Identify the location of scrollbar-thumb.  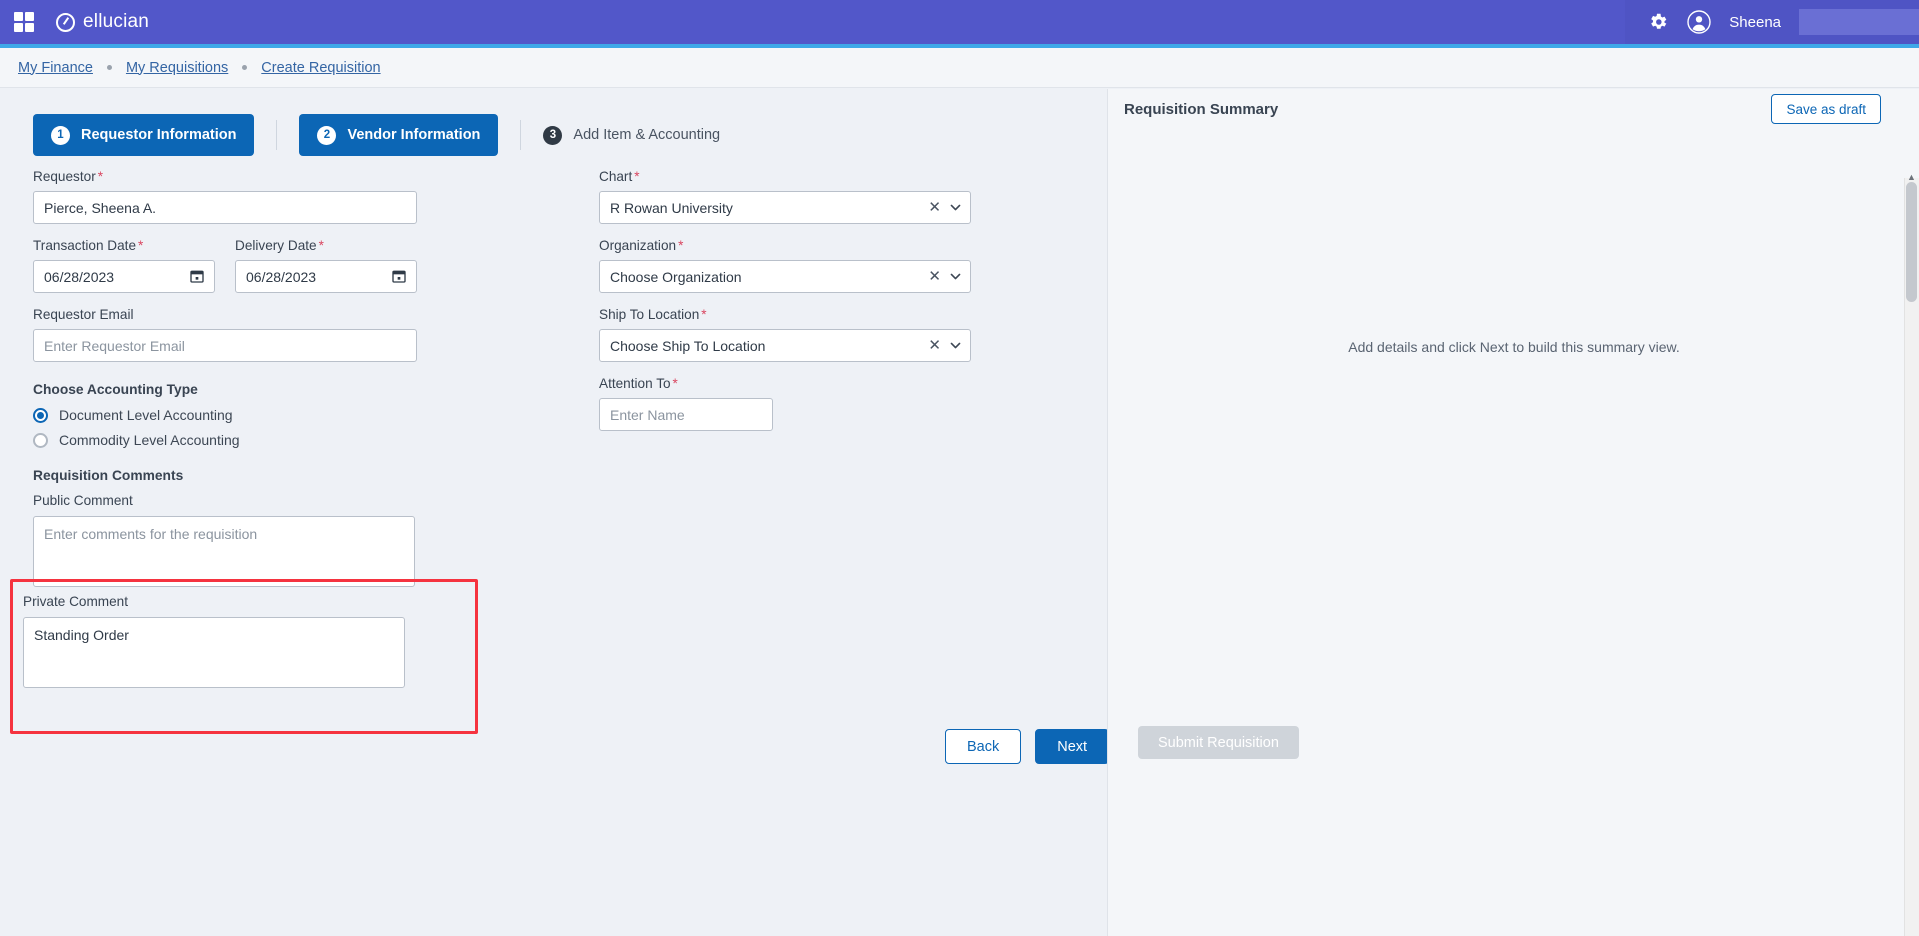
(1911, 242).